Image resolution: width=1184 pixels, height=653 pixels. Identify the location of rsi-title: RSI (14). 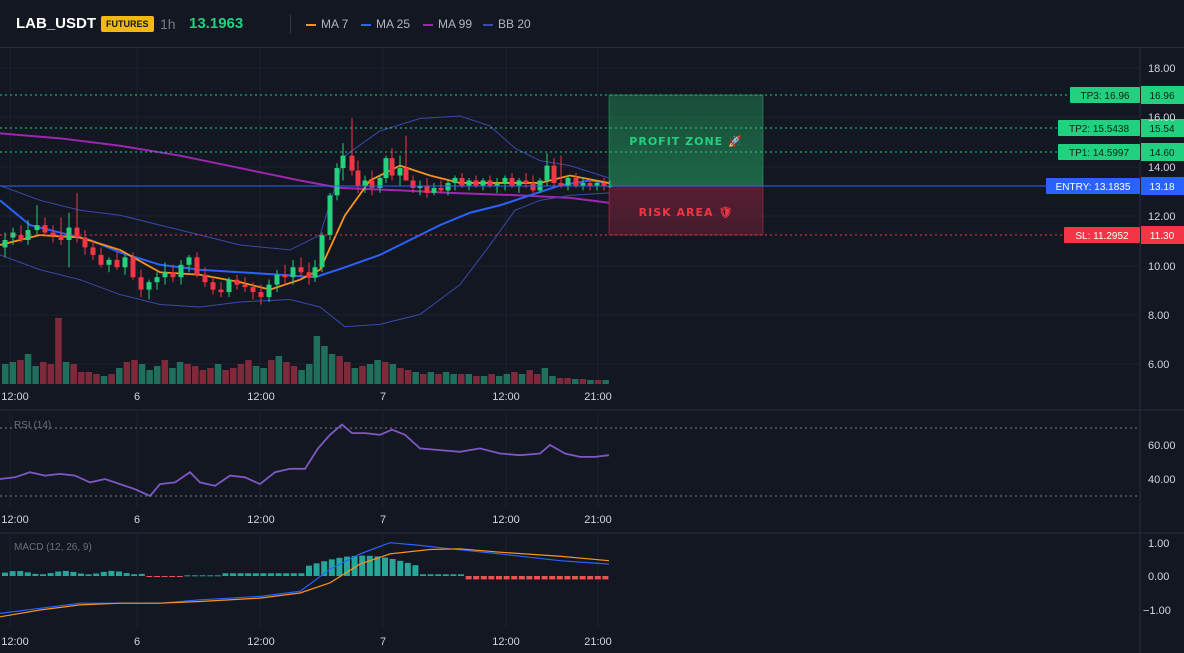
(32, 425).